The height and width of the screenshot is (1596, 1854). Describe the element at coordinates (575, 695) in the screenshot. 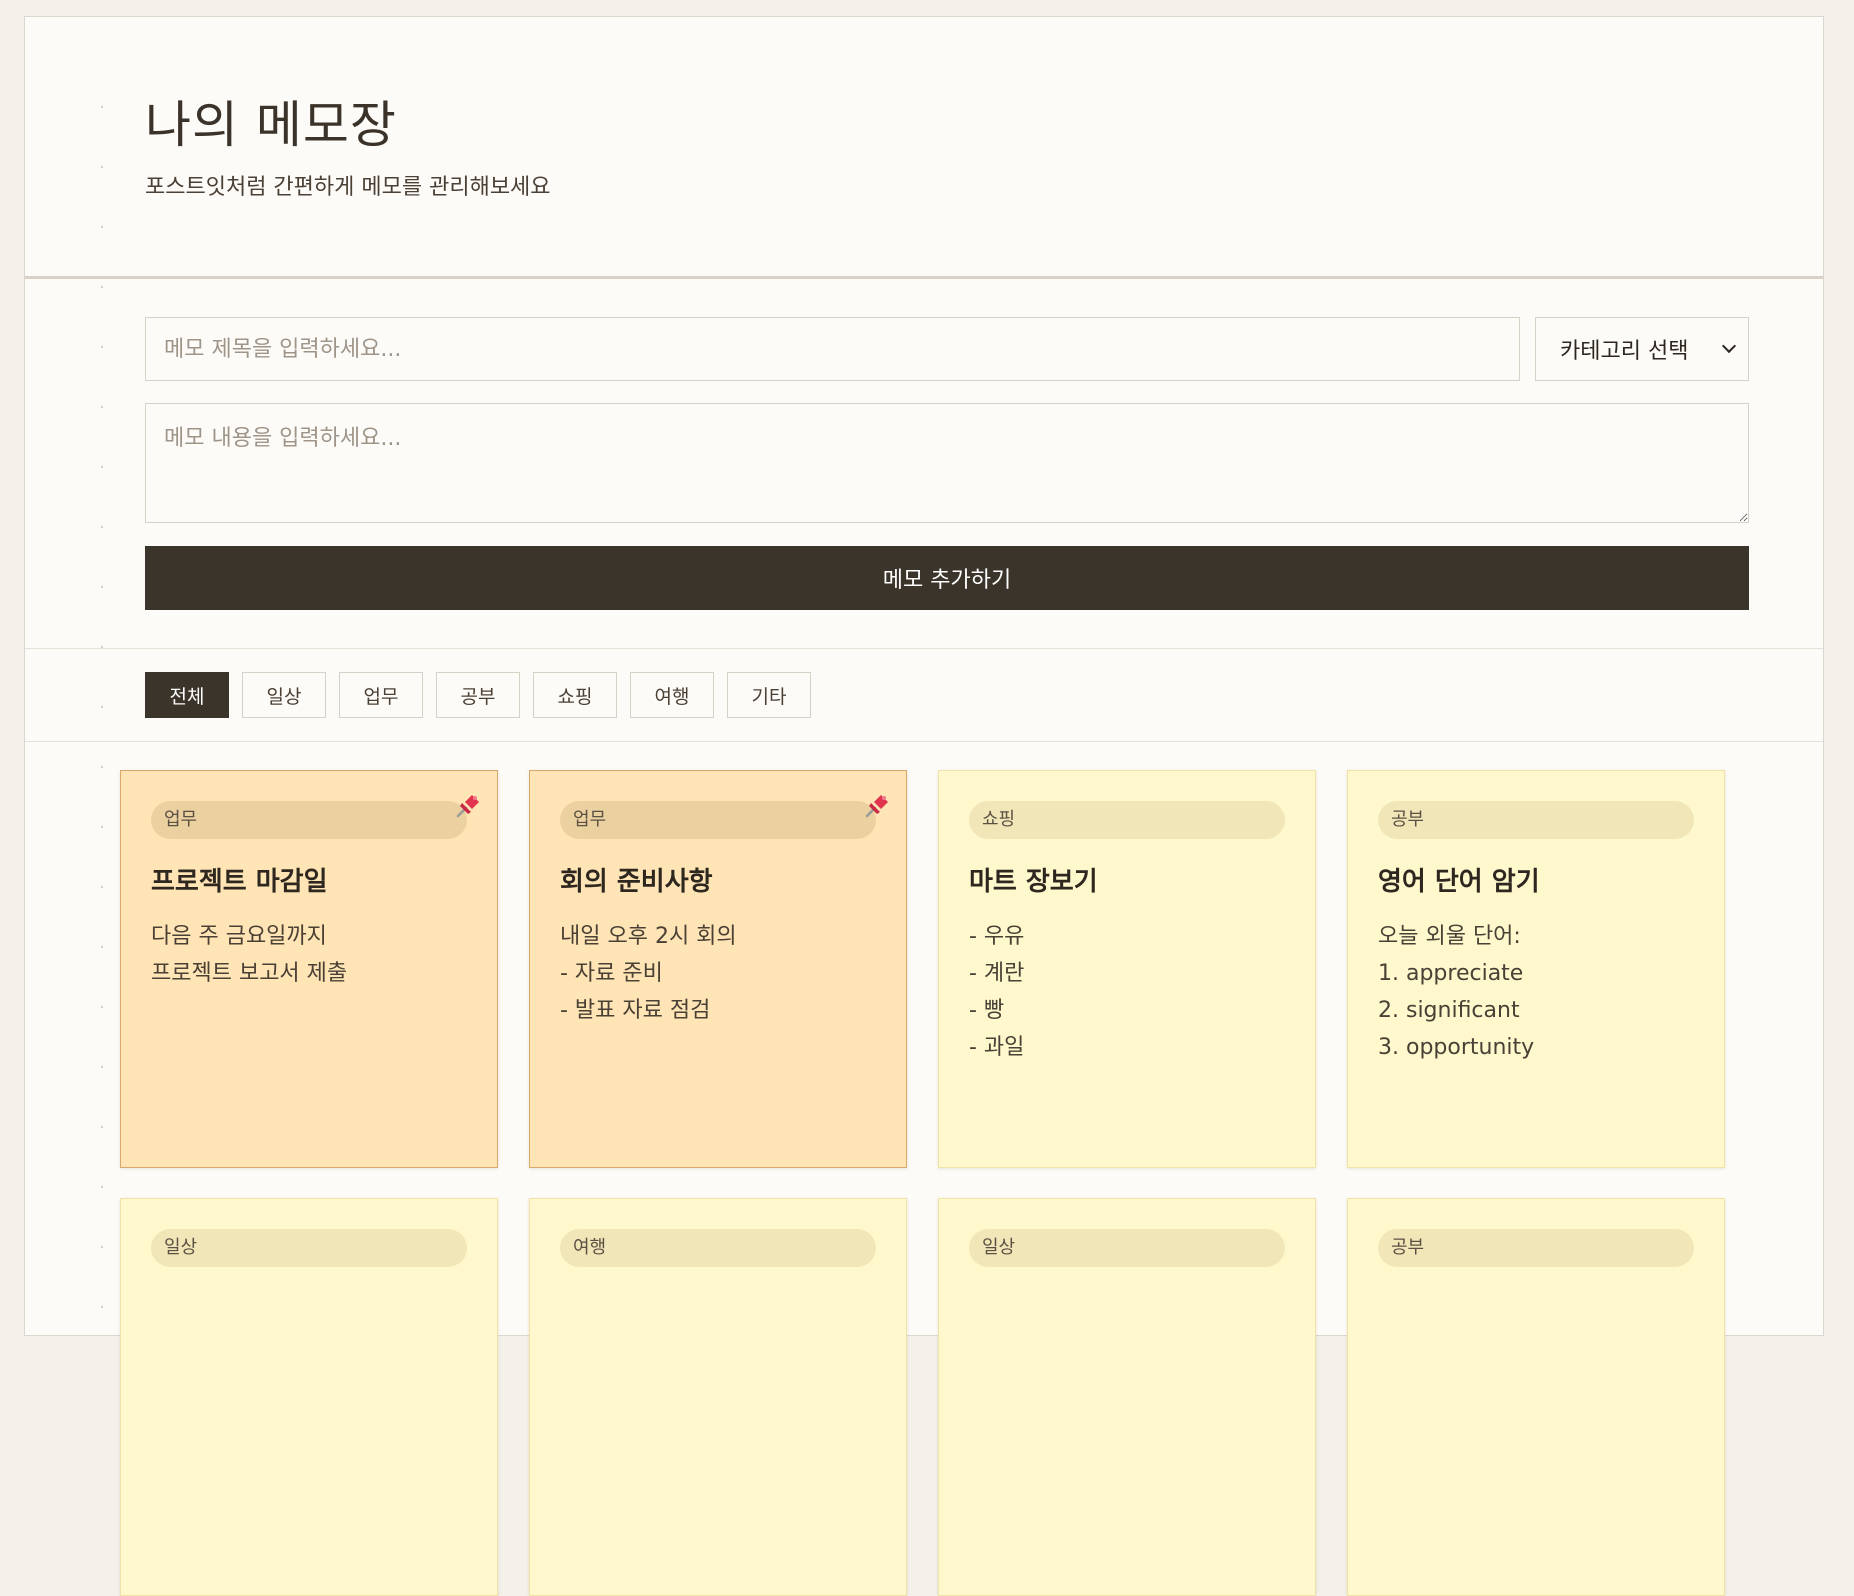

I see `filter-tab-shopping: 쇼핑` at that location.